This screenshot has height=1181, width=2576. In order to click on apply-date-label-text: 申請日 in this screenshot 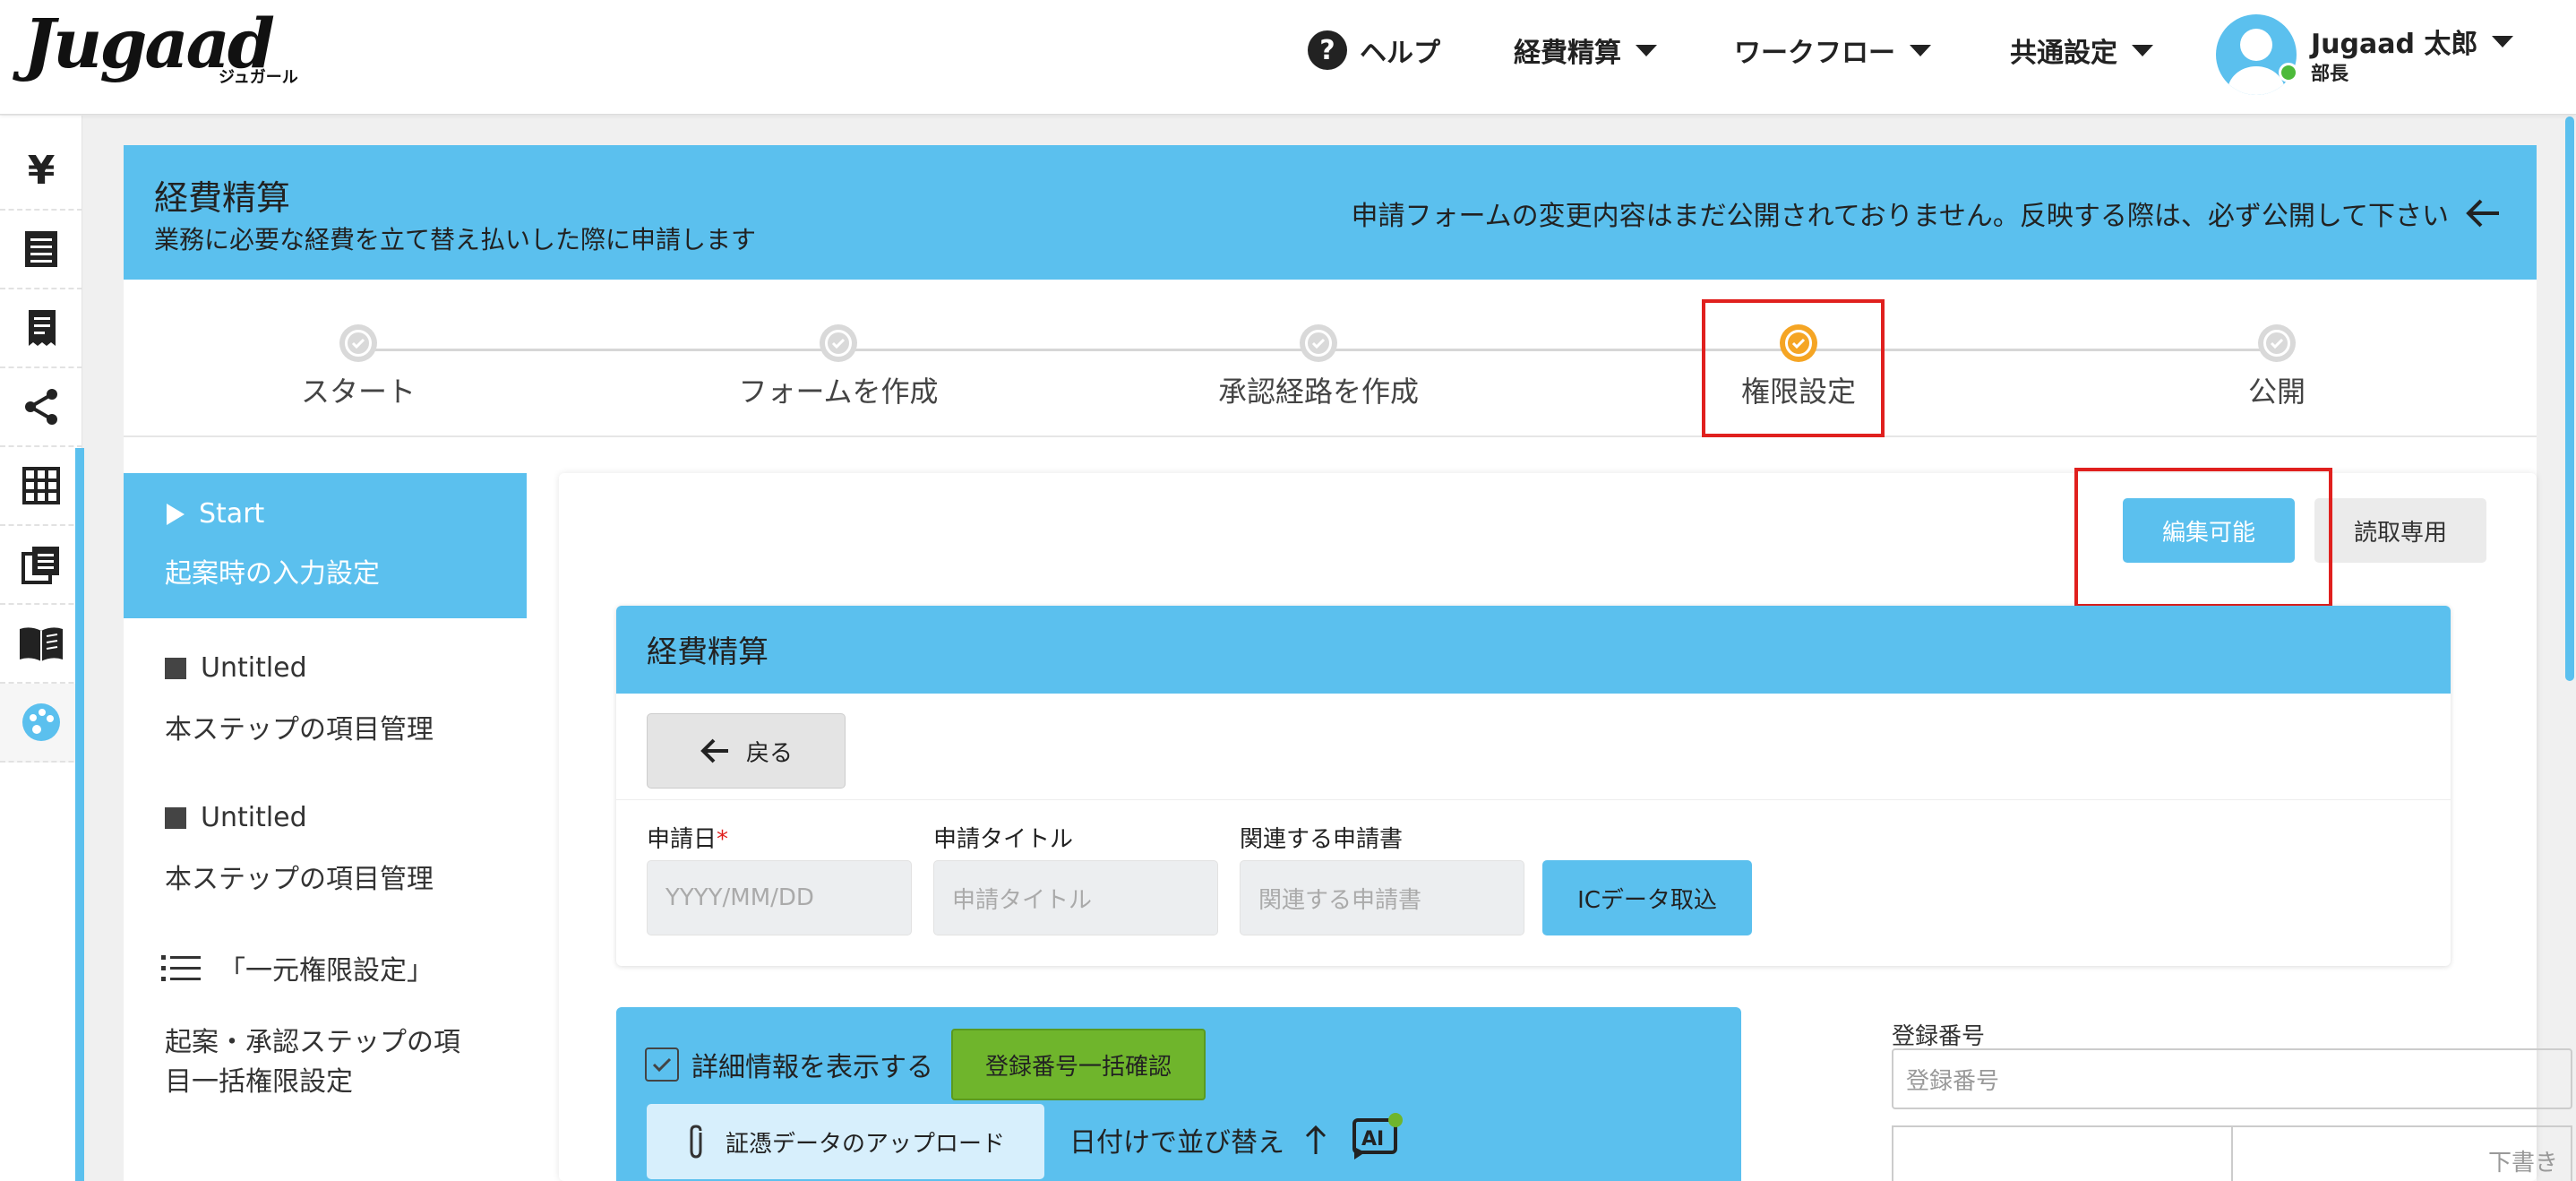, I will do `click(682, 840)`.